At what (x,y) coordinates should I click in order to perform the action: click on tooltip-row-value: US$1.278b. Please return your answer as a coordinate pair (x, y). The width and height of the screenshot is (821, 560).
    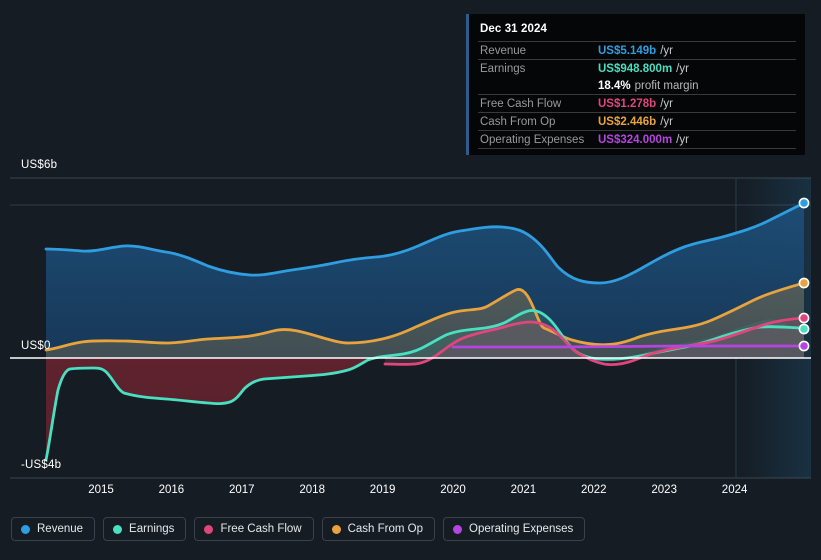
    Looking at the image, I should click on (627, 103).